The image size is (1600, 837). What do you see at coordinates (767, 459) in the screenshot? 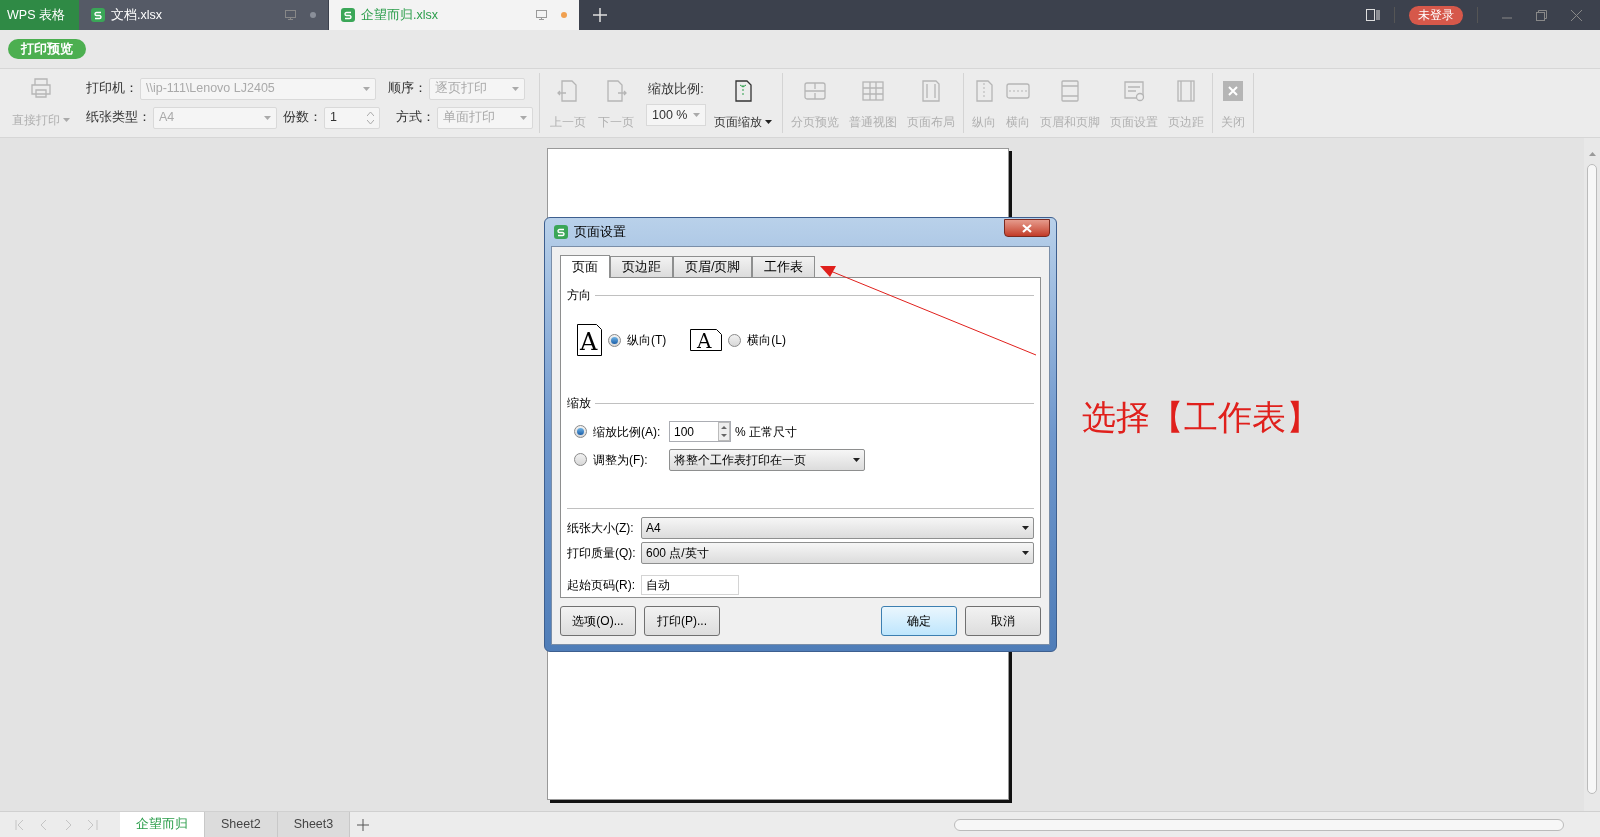
I see `dropdown-field: 将整个工作表打印在一页` at bounding box center [767, 459].